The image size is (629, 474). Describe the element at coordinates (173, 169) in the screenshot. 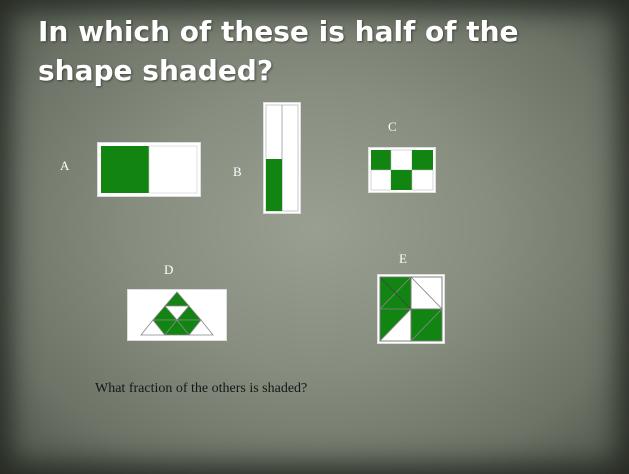

I see `shape-a-blank-half` at that location.